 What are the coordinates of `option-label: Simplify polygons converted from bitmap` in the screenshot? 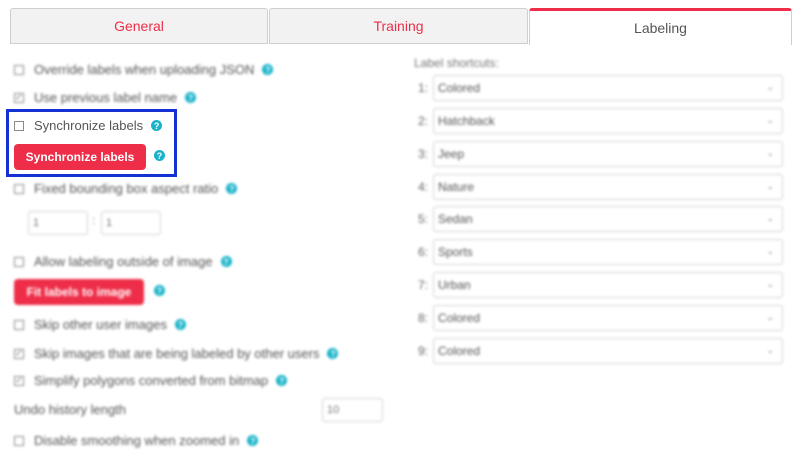 It's located at (151, 380).